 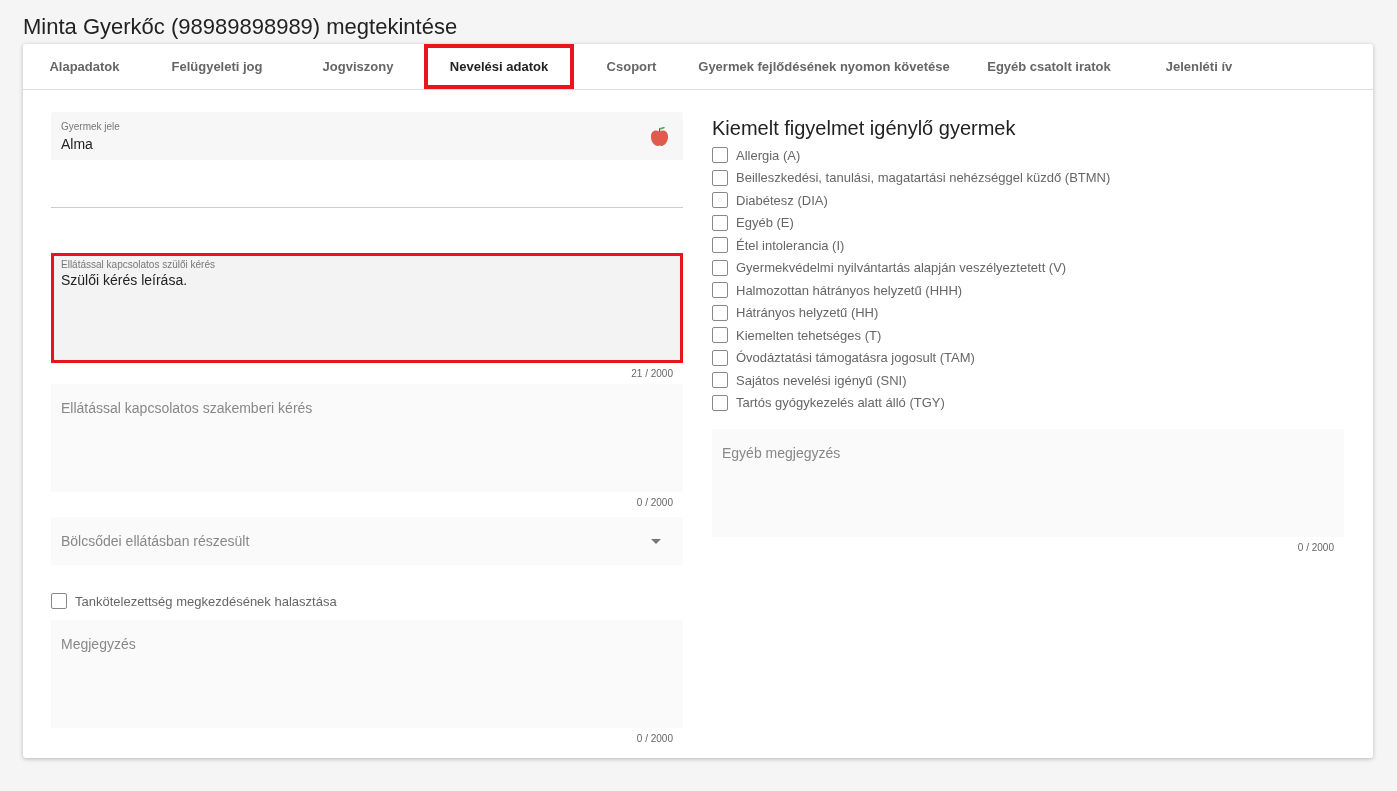 I want to click on sign-field: Gyermek jele Alma, so click(x=367, y=136).